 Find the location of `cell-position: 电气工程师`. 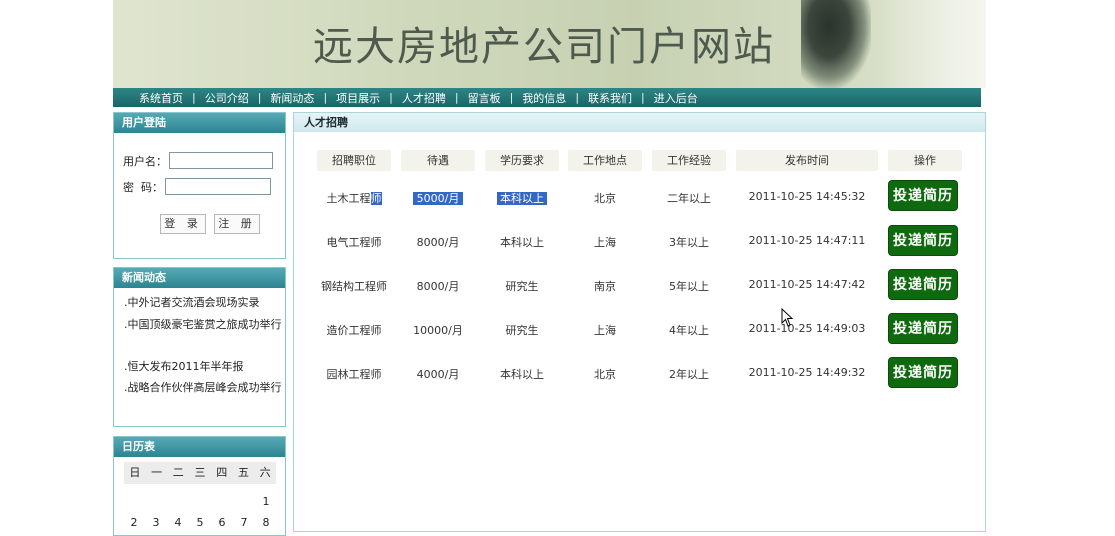

cell-position: 电气工程师 is located at coordinates (354, 242).